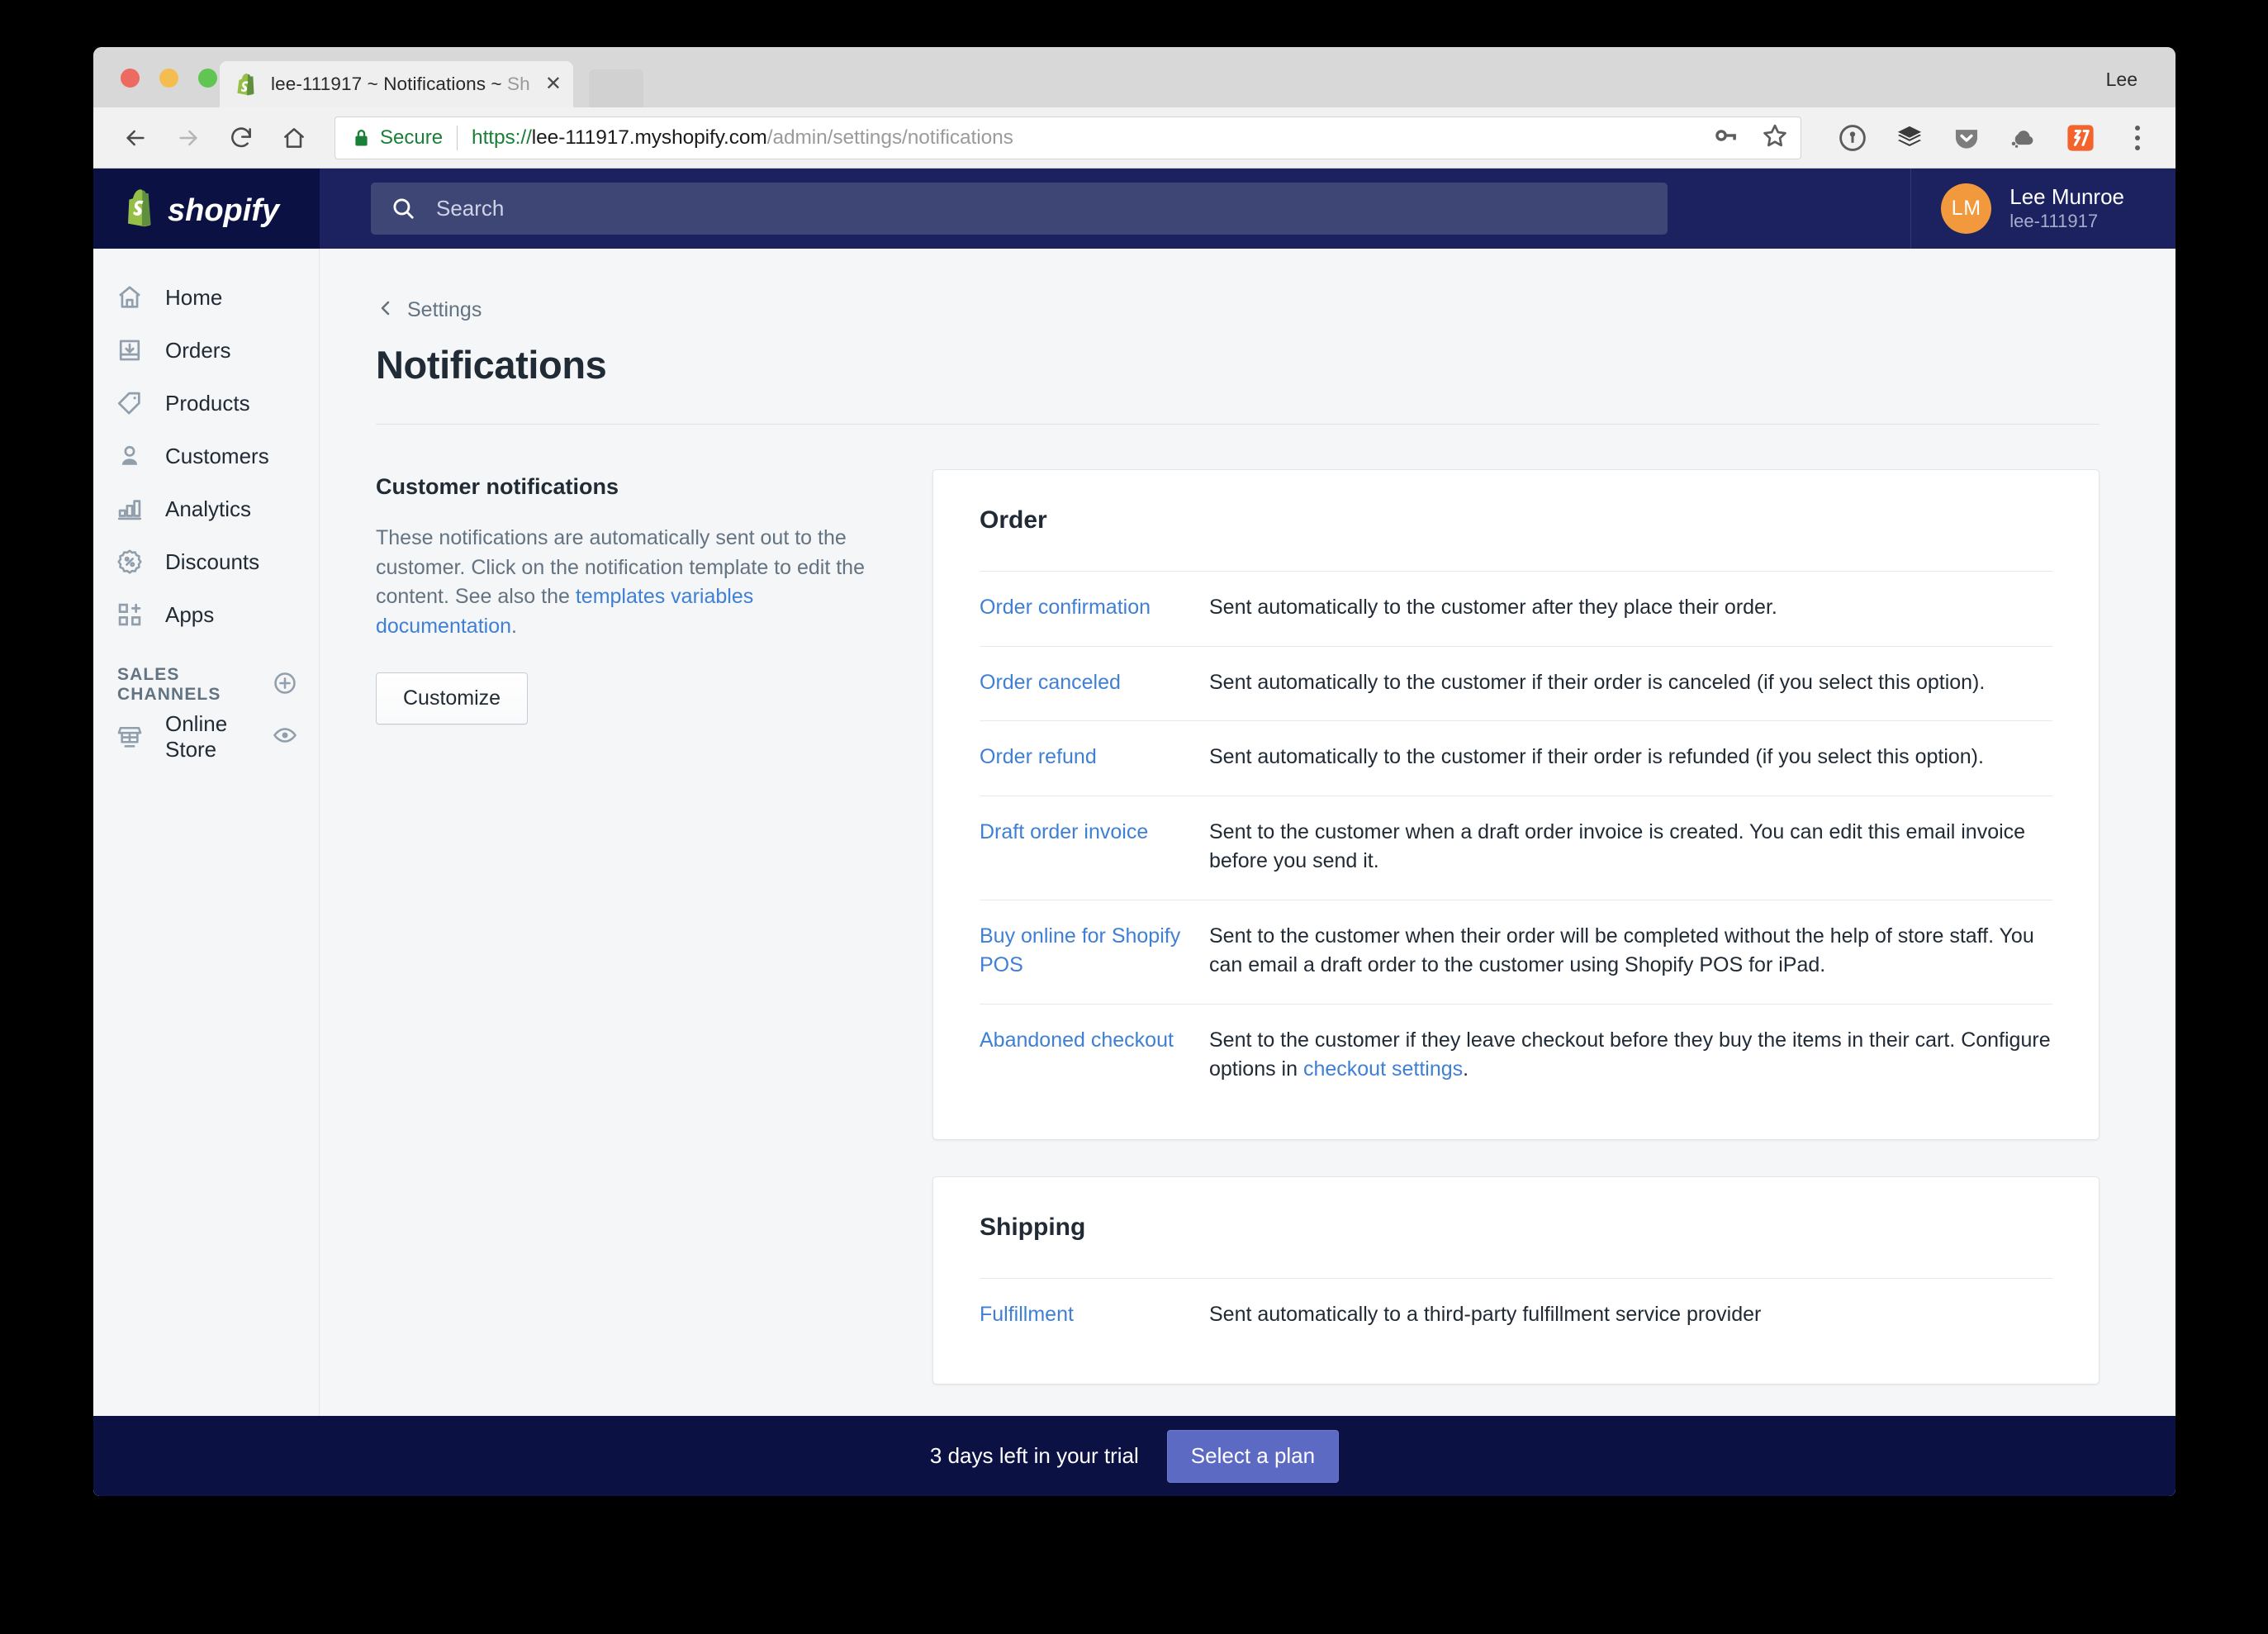  I want to click on chevron-left-icon, so click(386, 310).